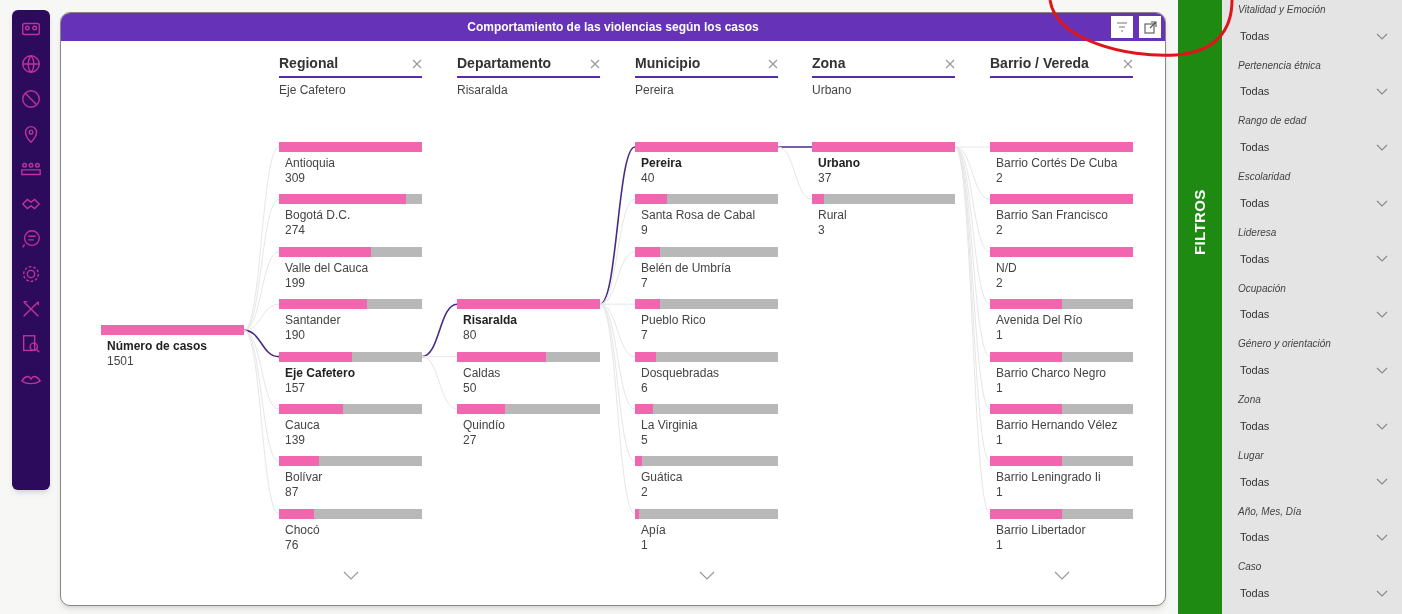  I want to click on node-value: 190, so click(295, 336).